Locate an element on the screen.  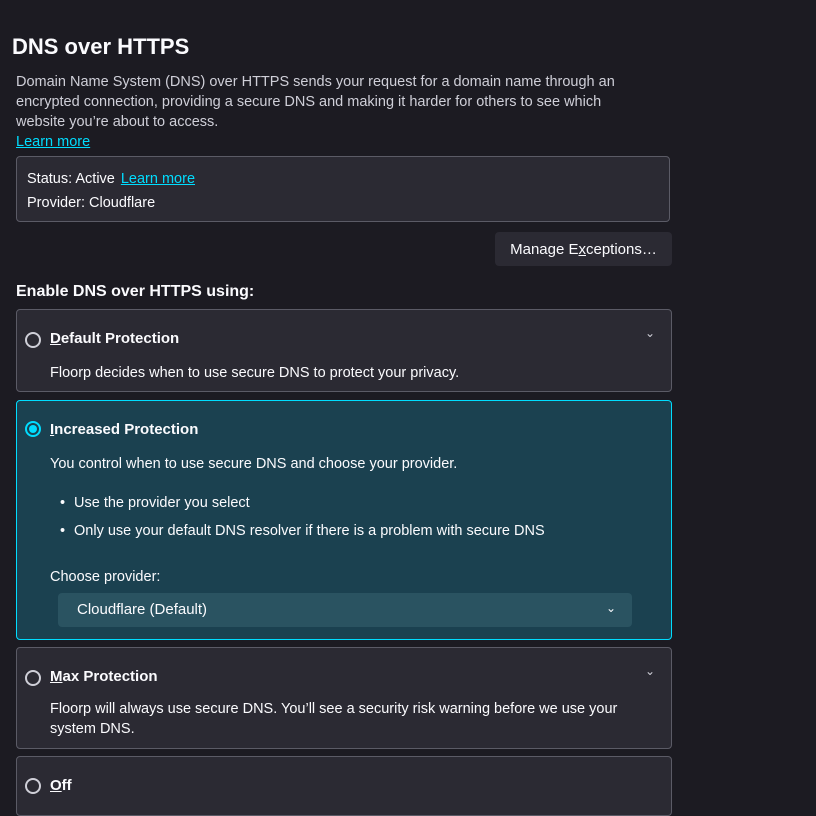
list-item: Use the provider you select is located at coordinates (155, 503).